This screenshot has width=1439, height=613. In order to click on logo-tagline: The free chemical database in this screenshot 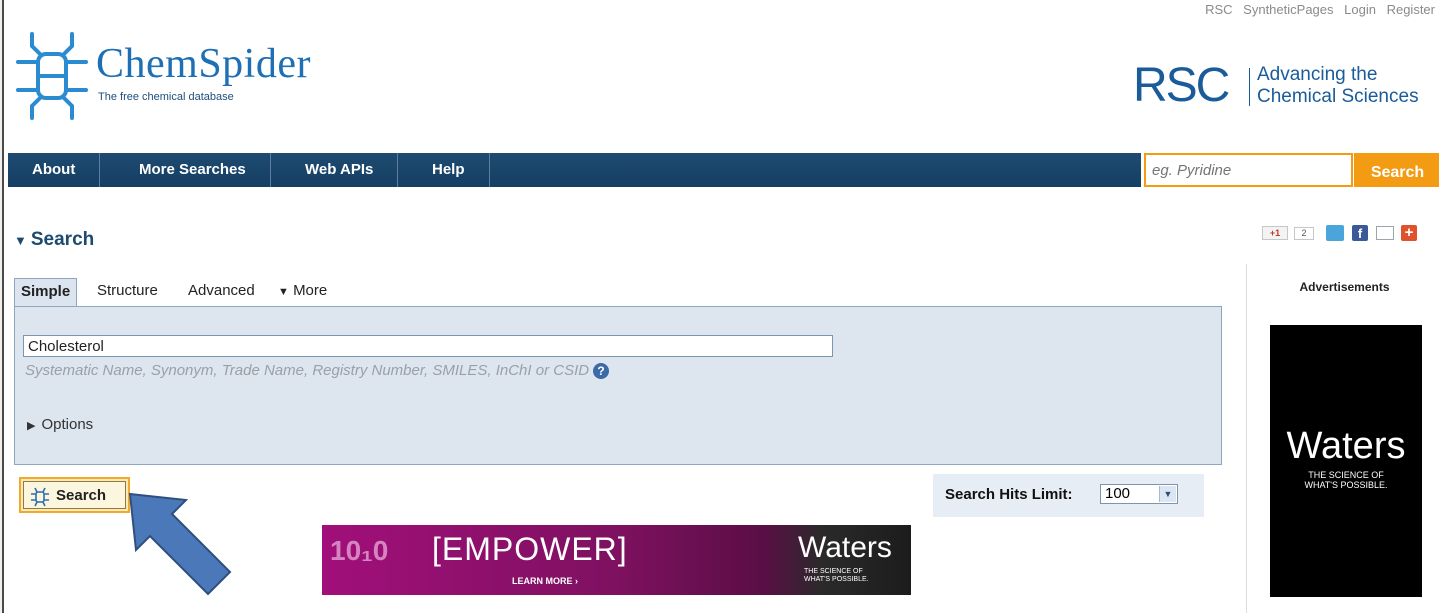, I will do `click(166, 97)`.